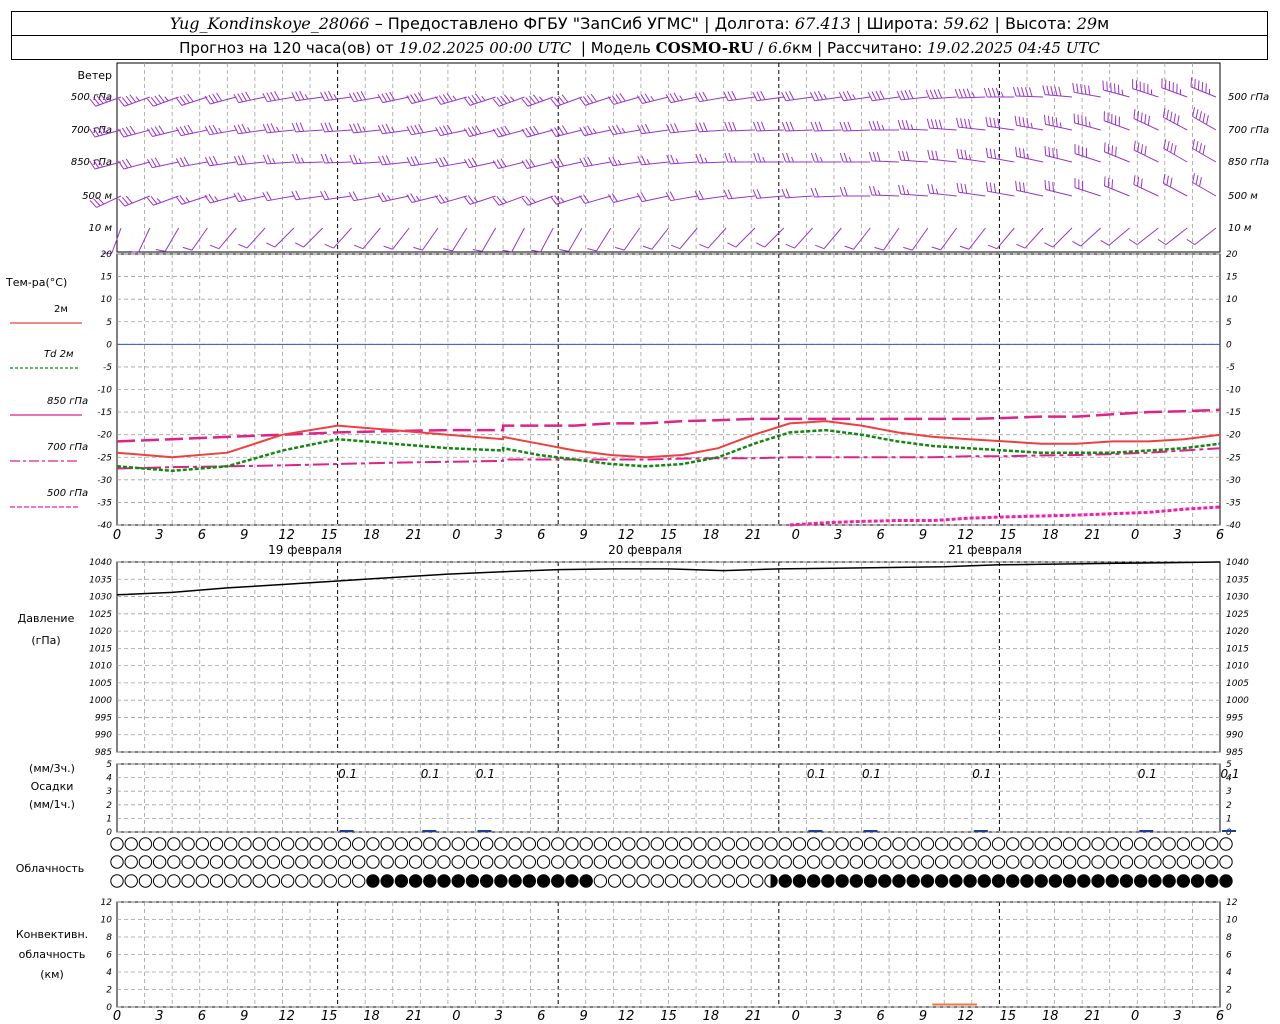 The width and height of the screenshot is (1280, 1024). Describe the element at coordinates (429, 831) in the screenshot. I see `precip-bar` at that location.